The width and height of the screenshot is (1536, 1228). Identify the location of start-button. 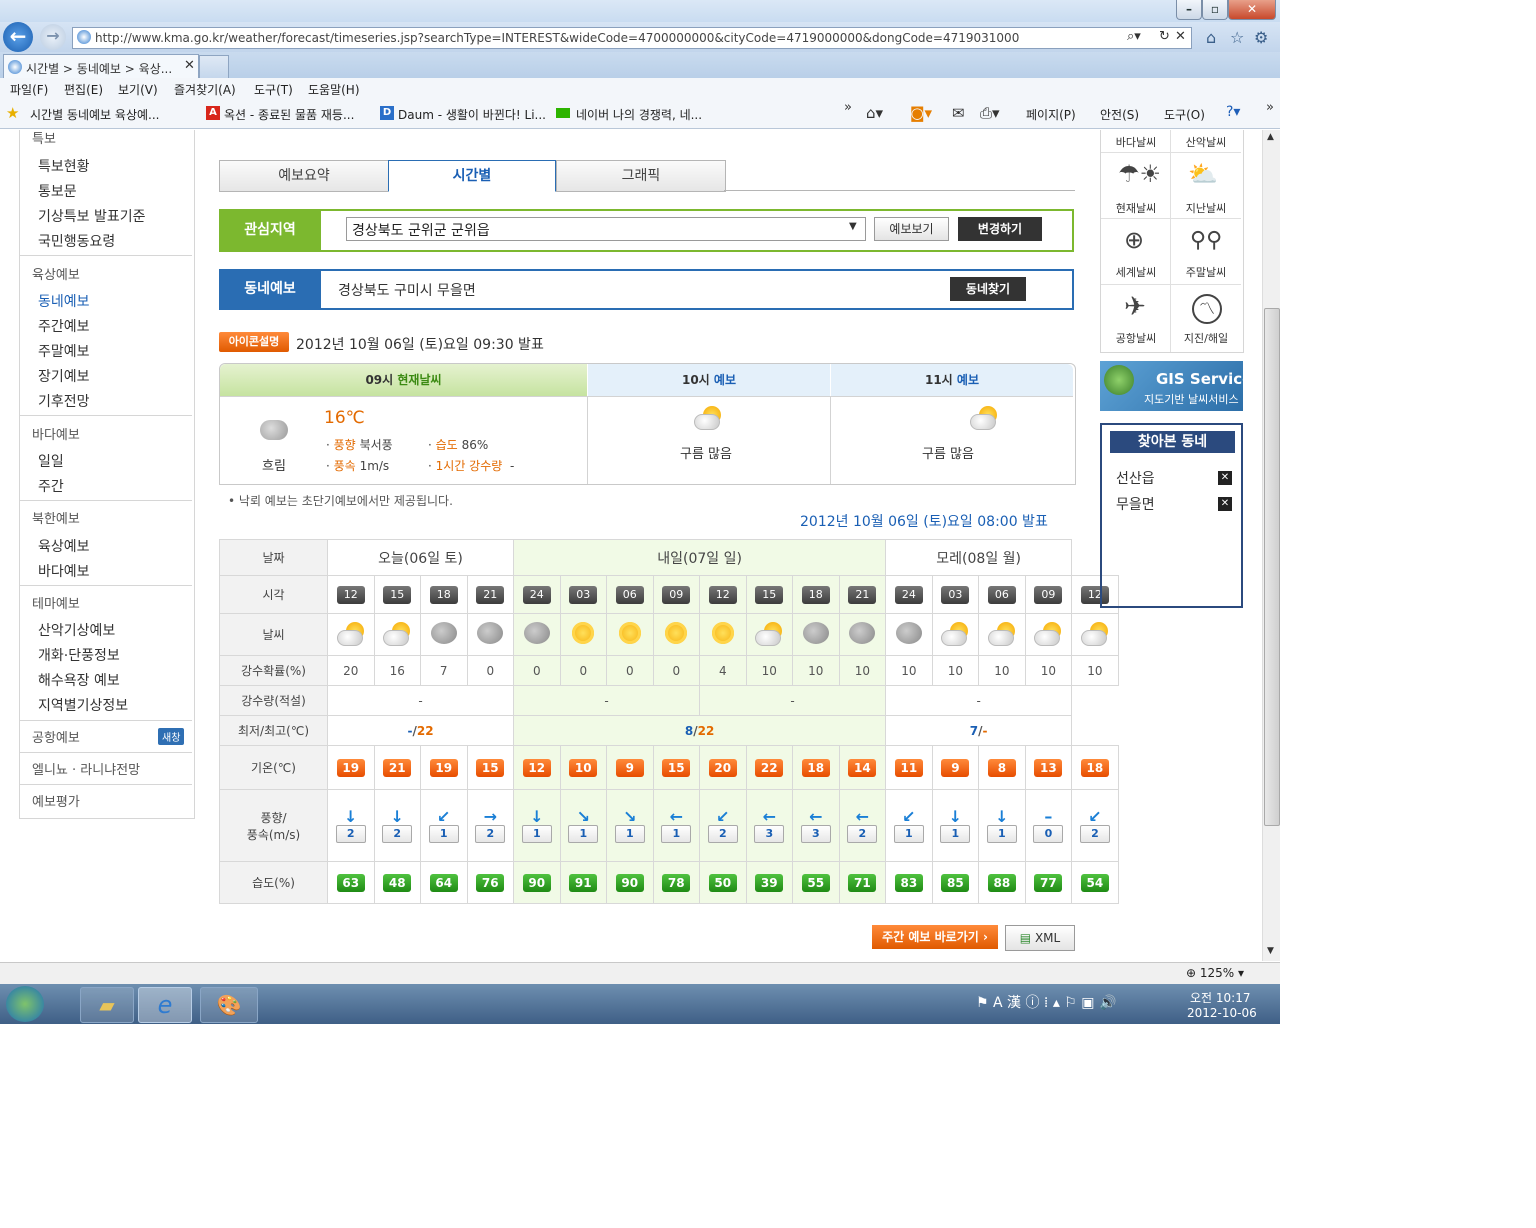
(25, 1004).